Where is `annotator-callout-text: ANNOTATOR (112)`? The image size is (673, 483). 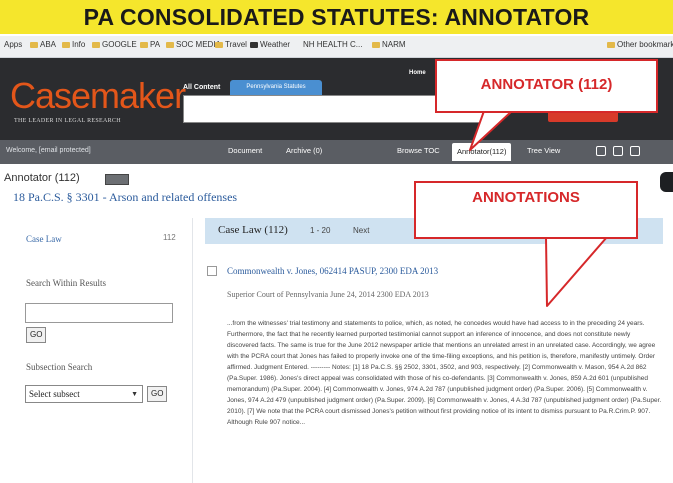 annotator-callout-text: ANNOTATOR (112) is located at coordinates (546, 84).